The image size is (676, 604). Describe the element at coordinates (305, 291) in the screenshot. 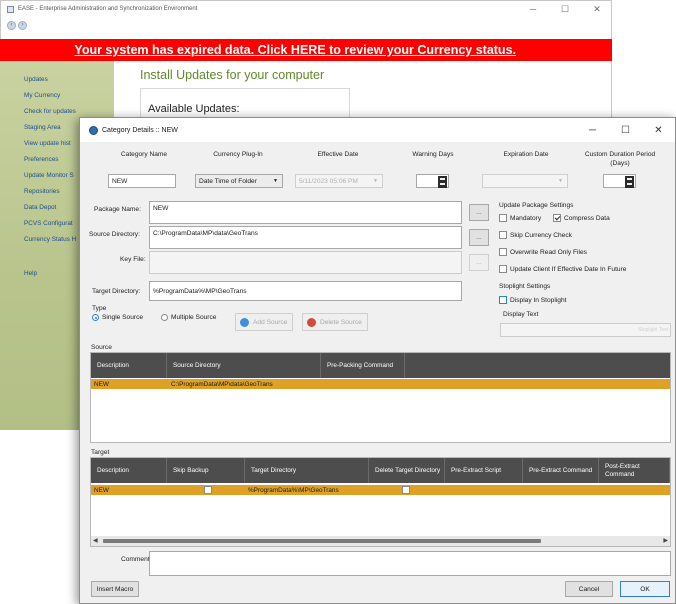

I see `target-directory-input: %ProgramData%\MP\GeoTrans` at that location.